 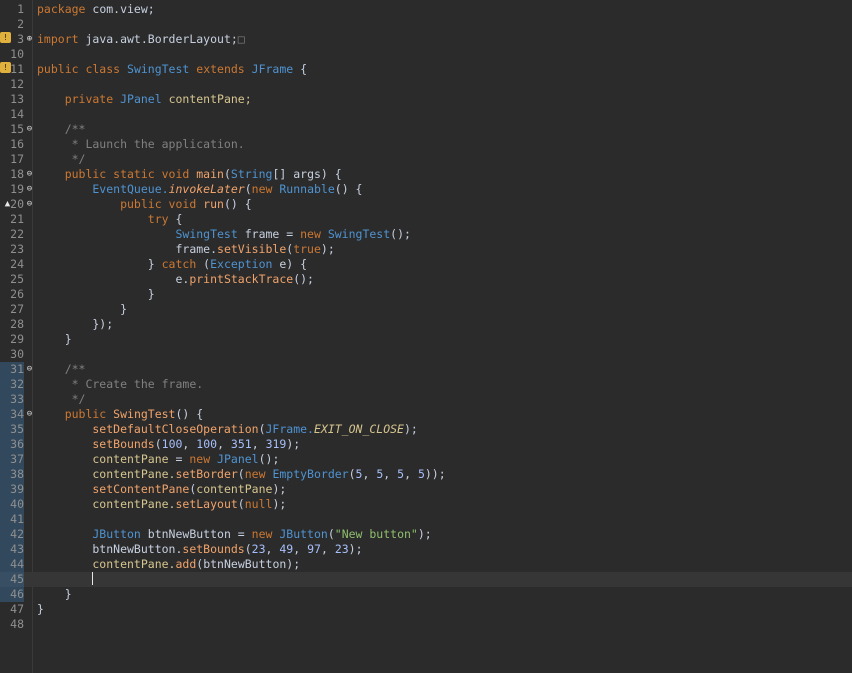 I want to click on code-line: 26 }, so click(x=426, y=294).